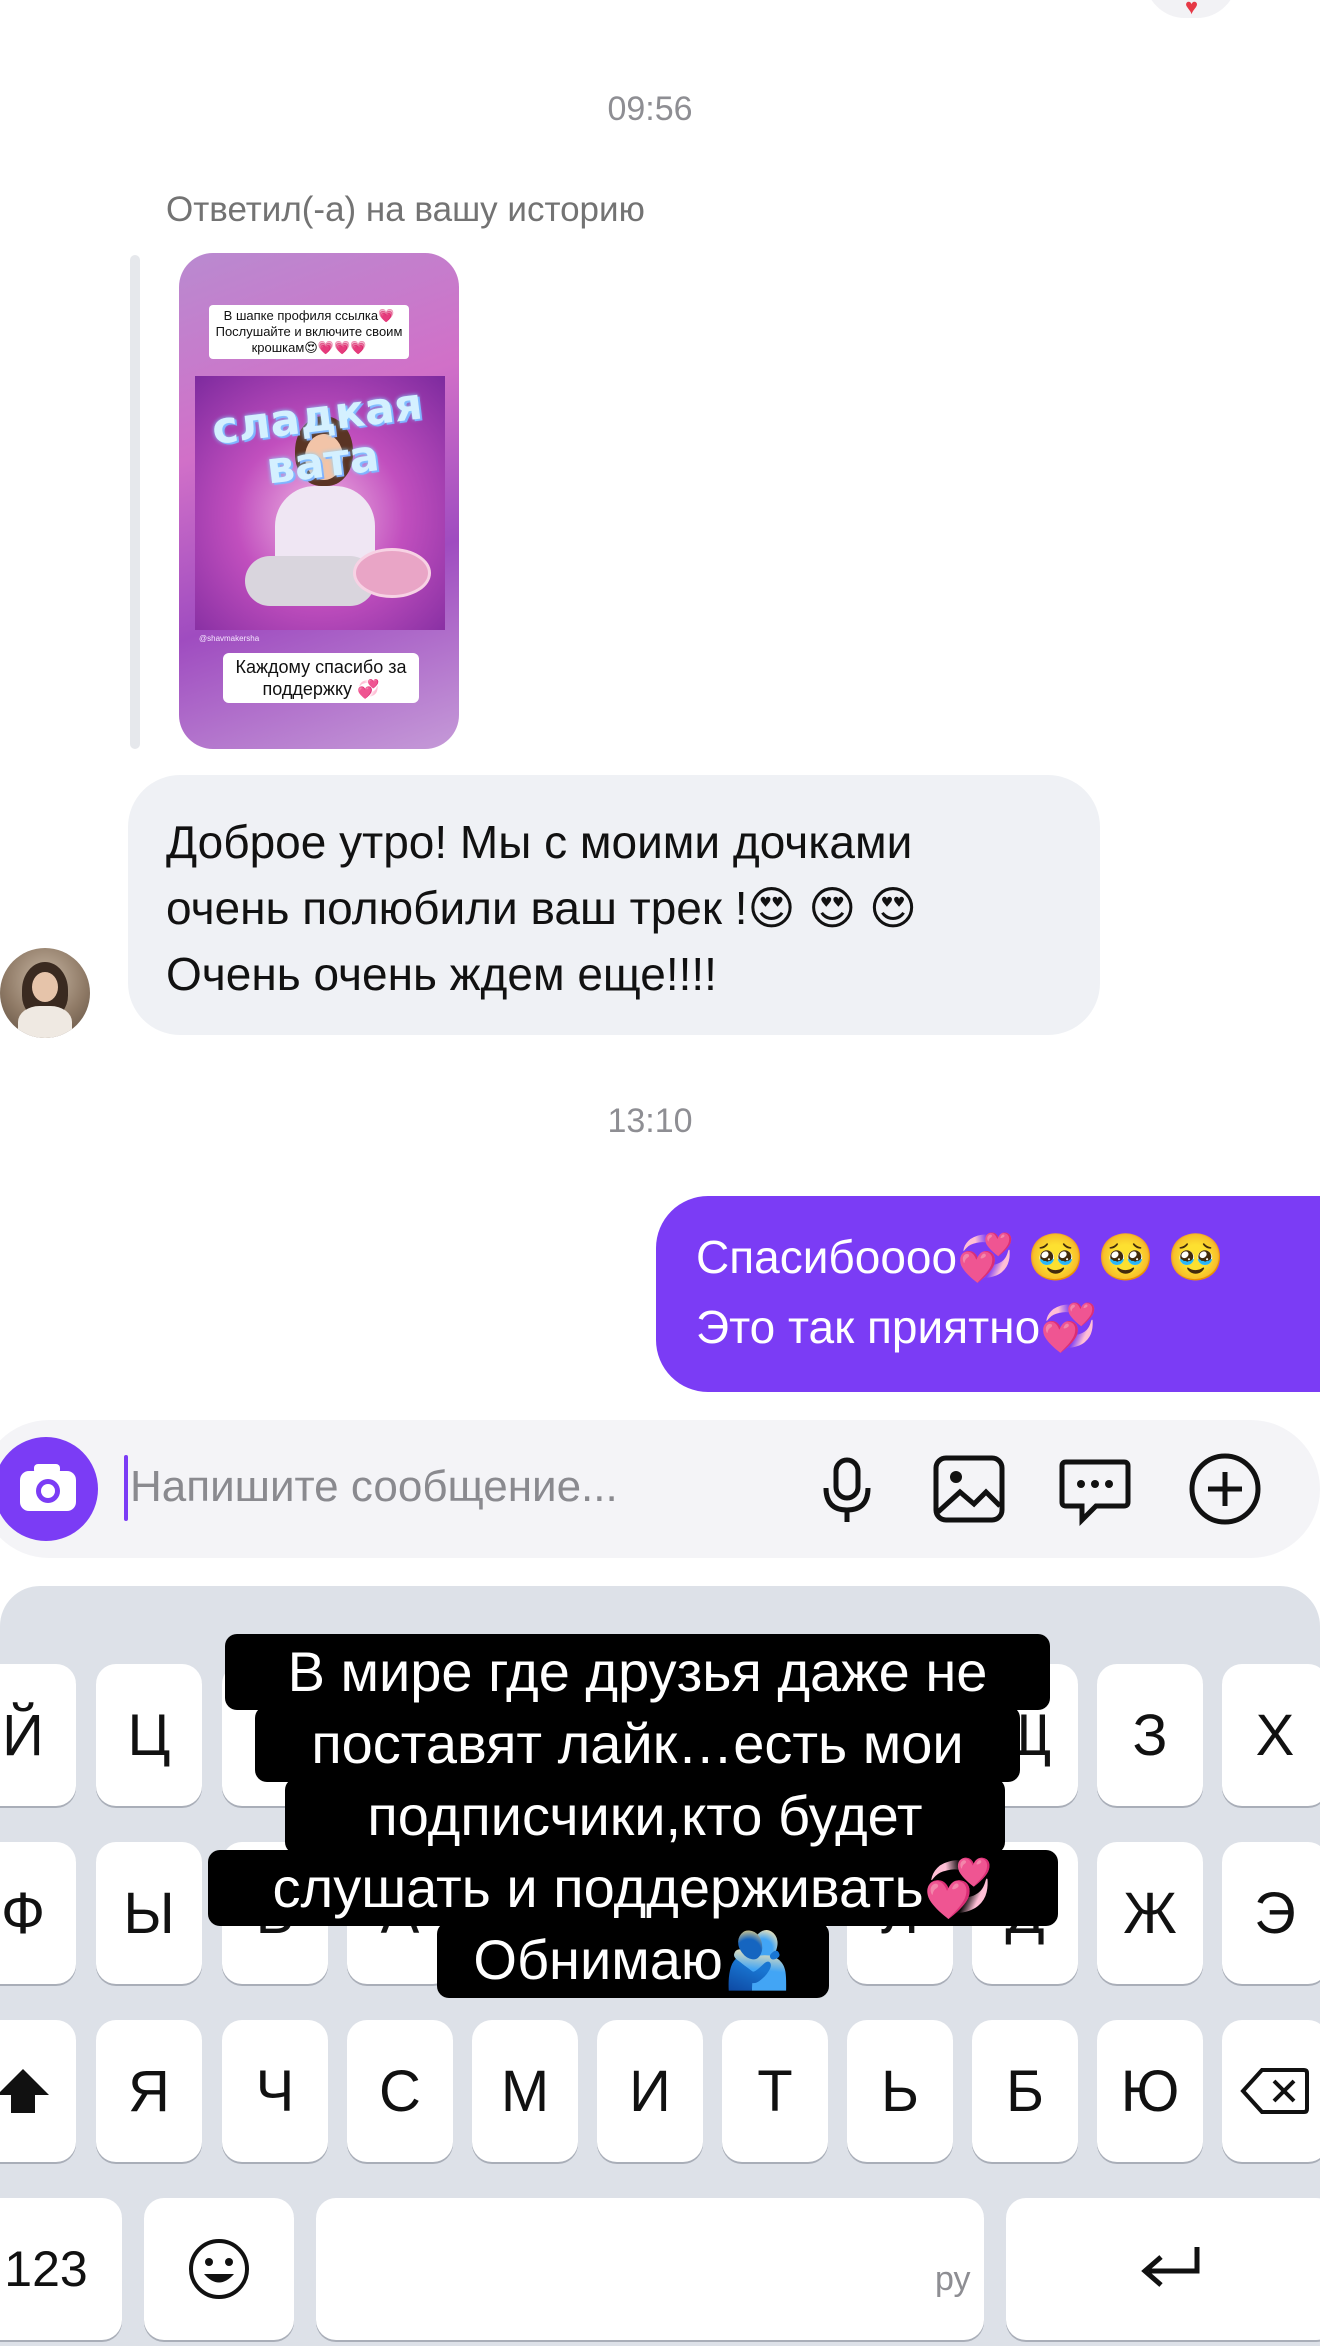 The height and width of the screenshot is (2346, 1320). I want to click on backspace-key, so click(1271, 2091).